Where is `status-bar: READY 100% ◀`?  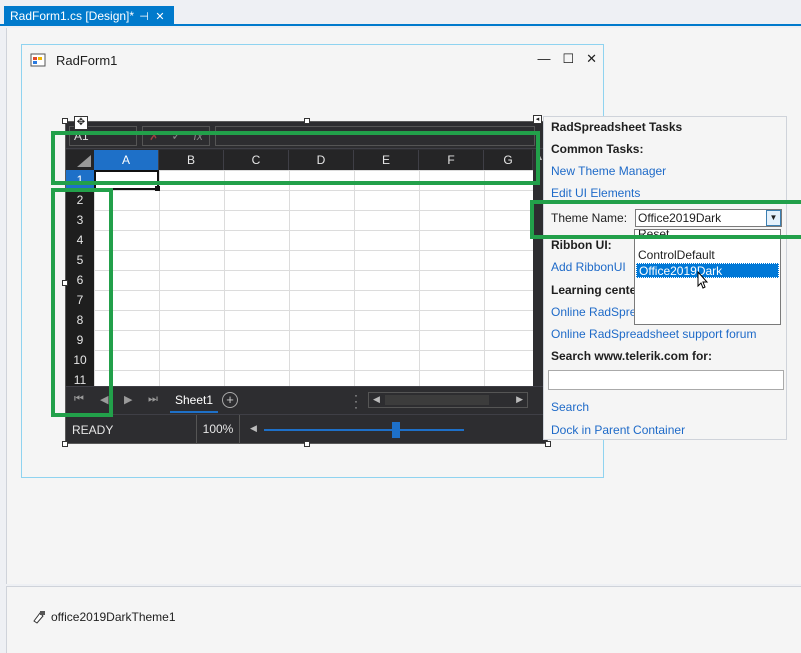
status-bar: READY 100% ◀ is located at coordinates (306, 429).